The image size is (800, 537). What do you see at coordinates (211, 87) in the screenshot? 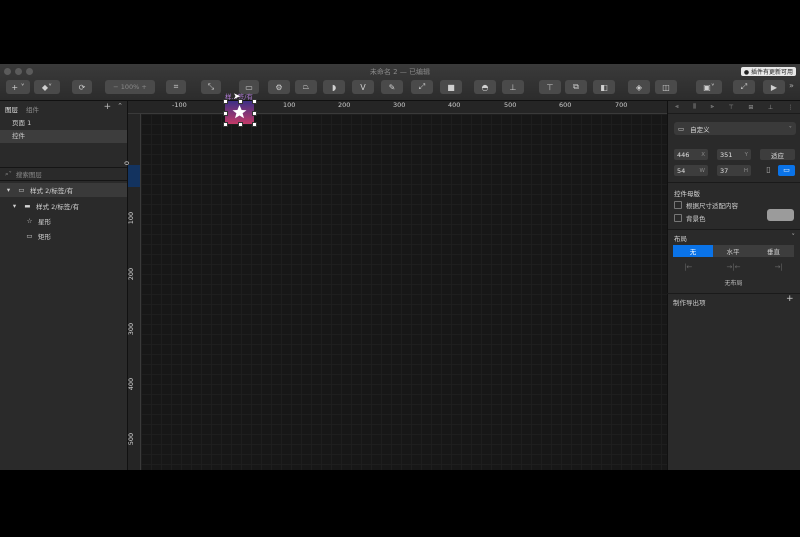
I see `shrink-selection-button: ⤡` at bounding box center [211, 87].